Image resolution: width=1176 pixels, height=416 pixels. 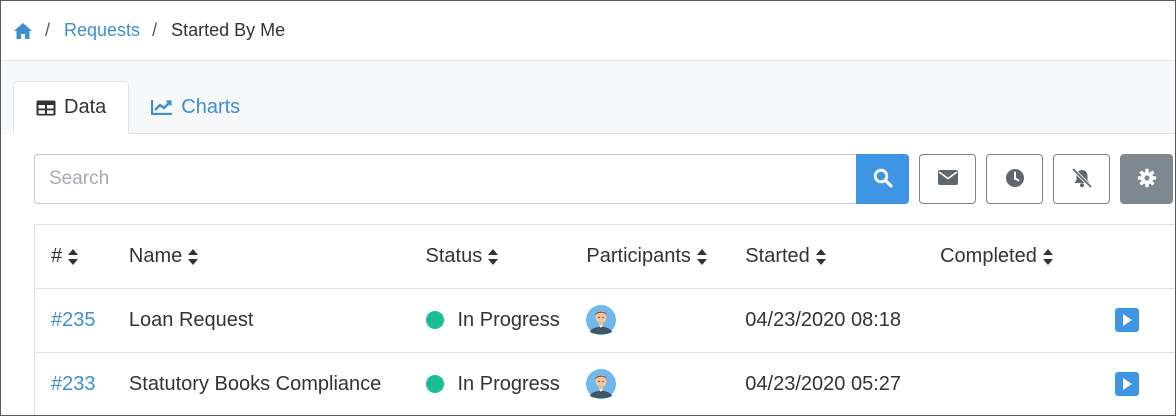 I want to click on request-id-link: #233, so click(x=73, y=384).